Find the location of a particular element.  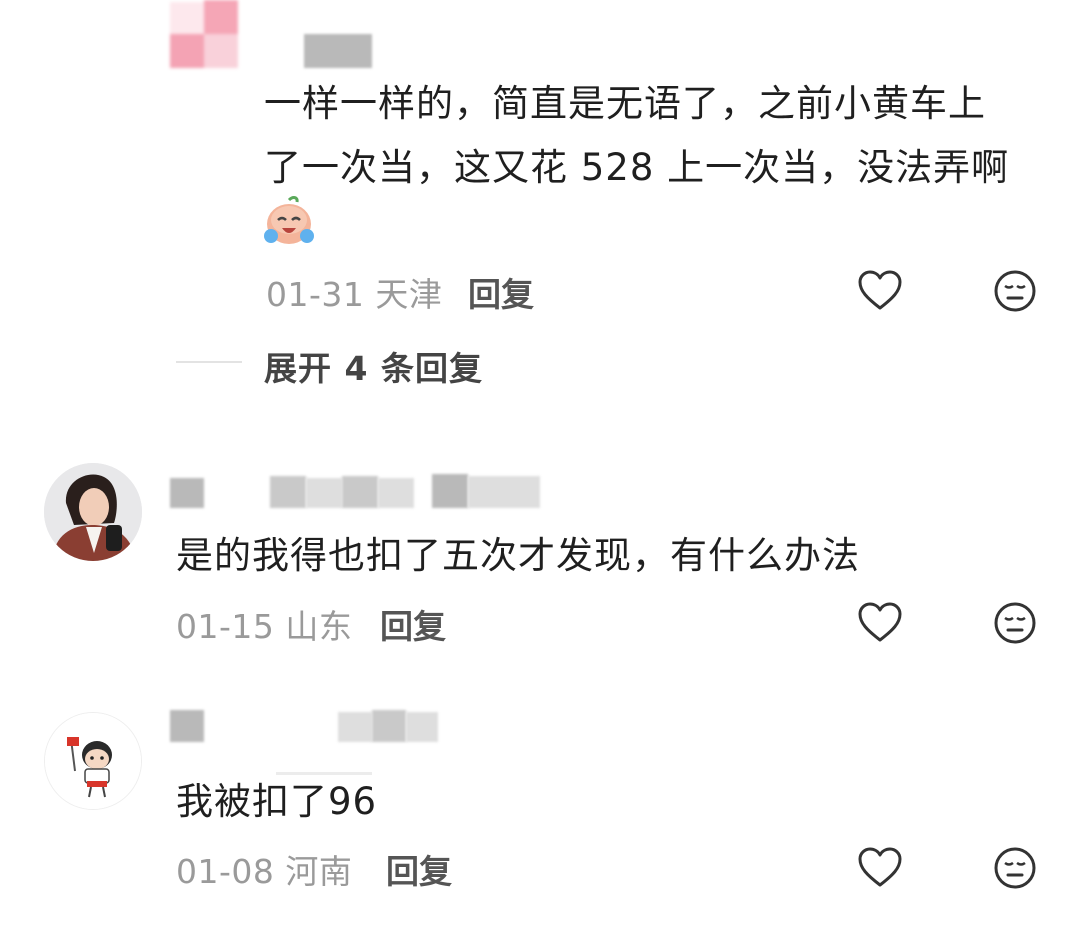

comment-text: 我被扣了96 is located at coordinates (277, 801).